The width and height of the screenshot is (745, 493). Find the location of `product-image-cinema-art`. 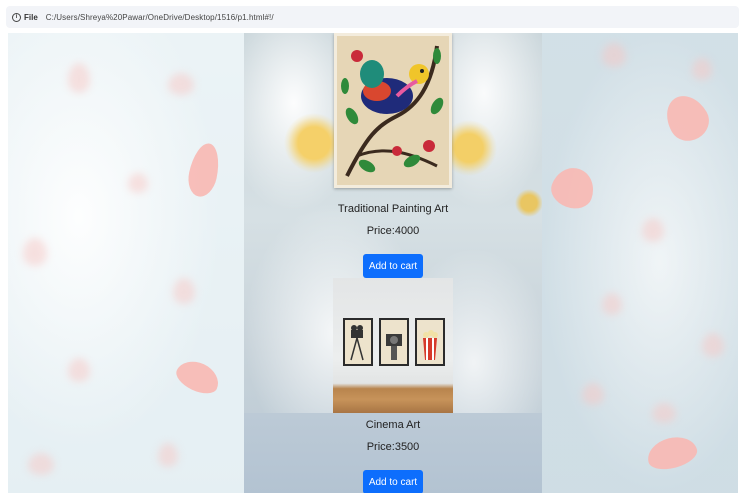

product-image-cinema-art is located at coordinates (393, 345).